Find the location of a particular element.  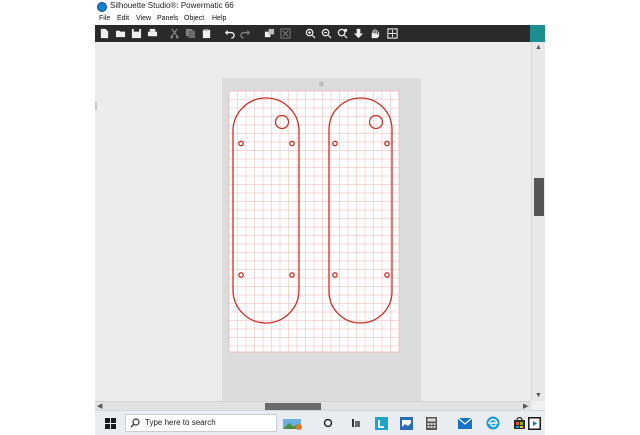

save-icon is located at coordinates (136, 33).